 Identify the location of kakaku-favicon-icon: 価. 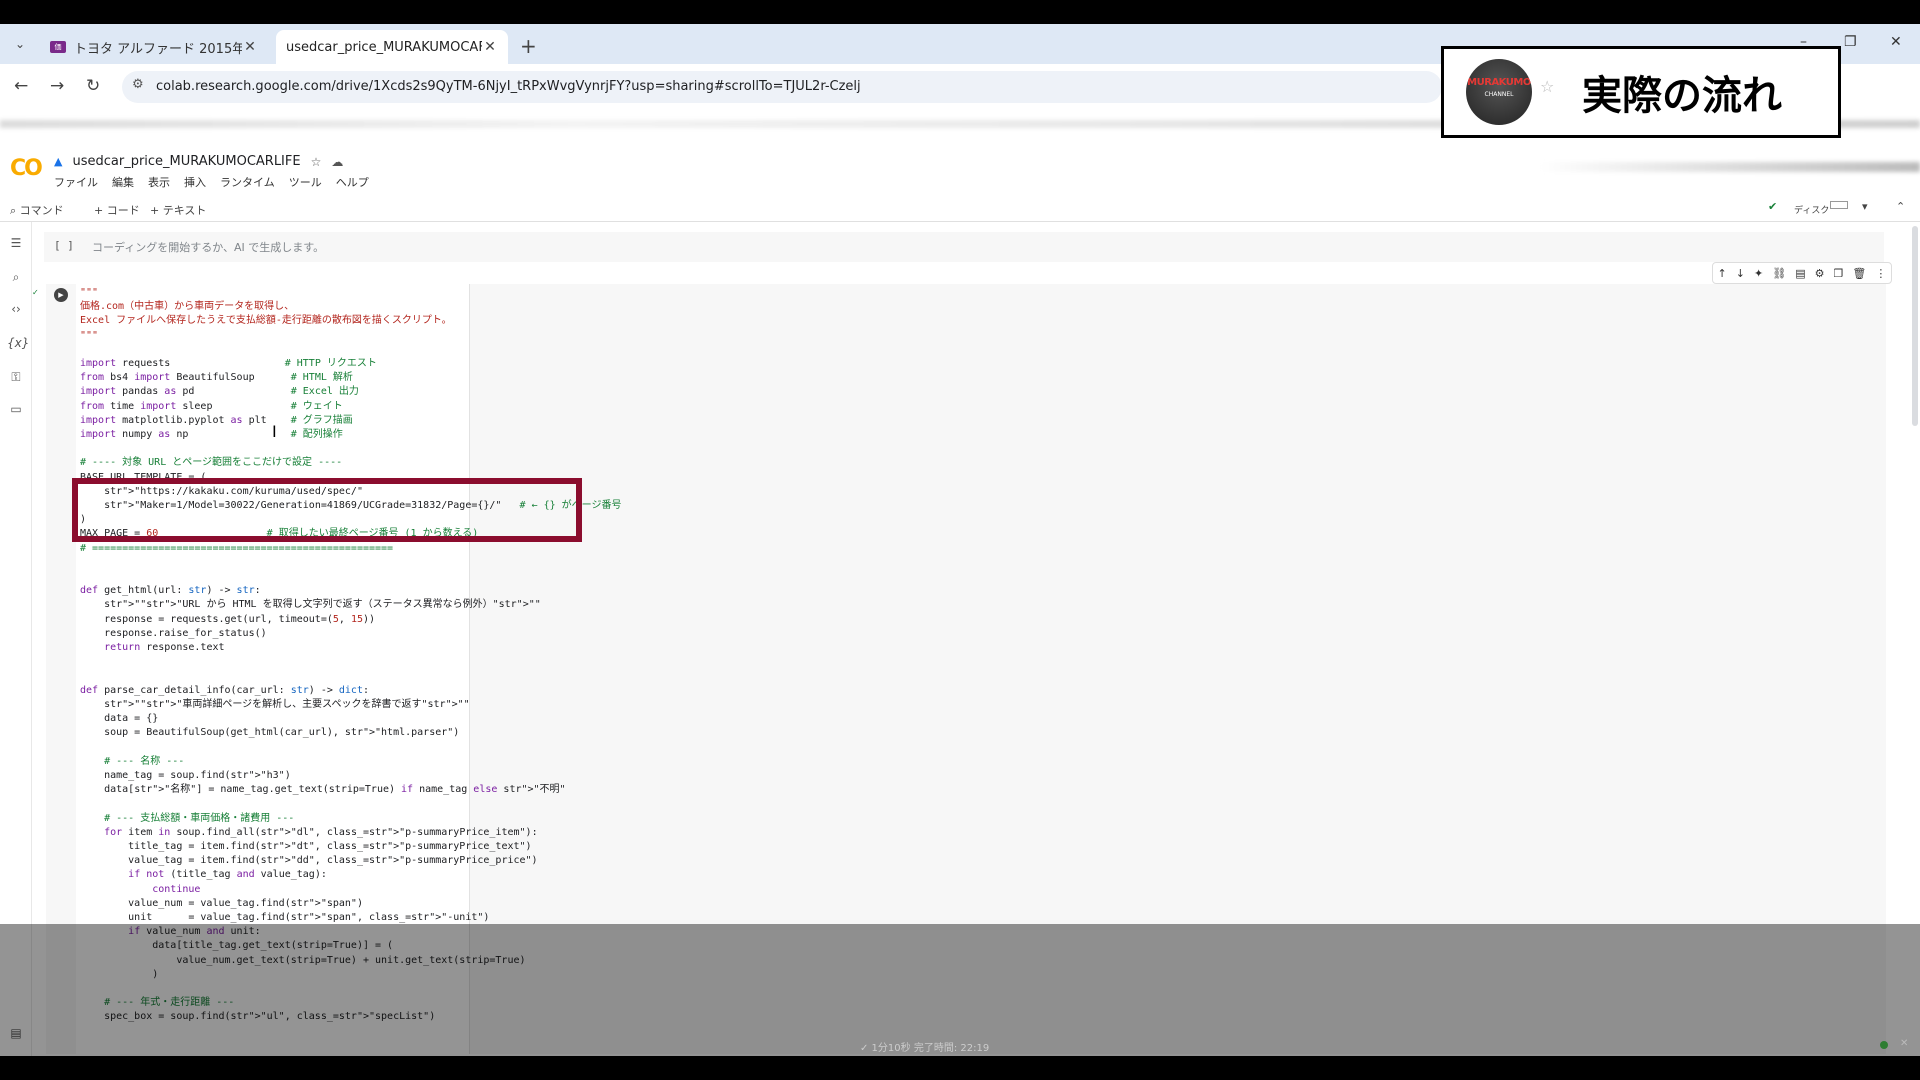
(58, 47).